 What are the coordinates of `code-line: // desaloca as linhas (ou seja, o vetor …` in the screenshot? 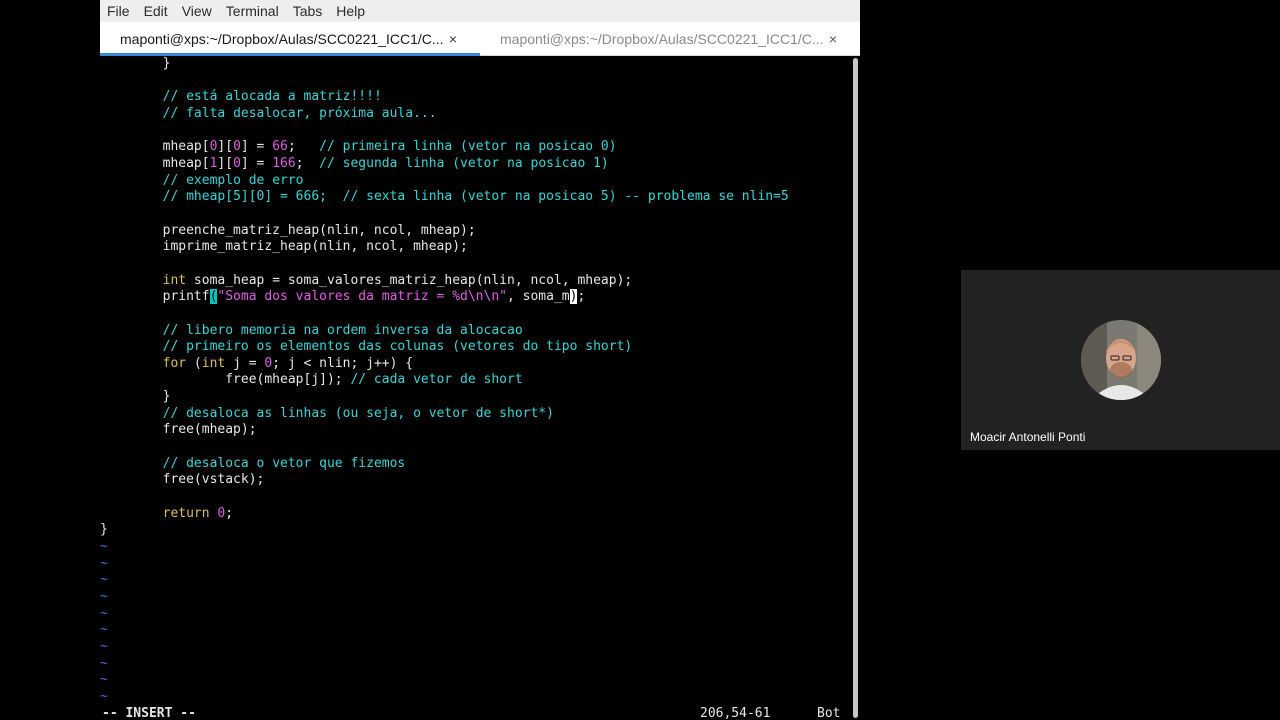 It's located at (476, 414).